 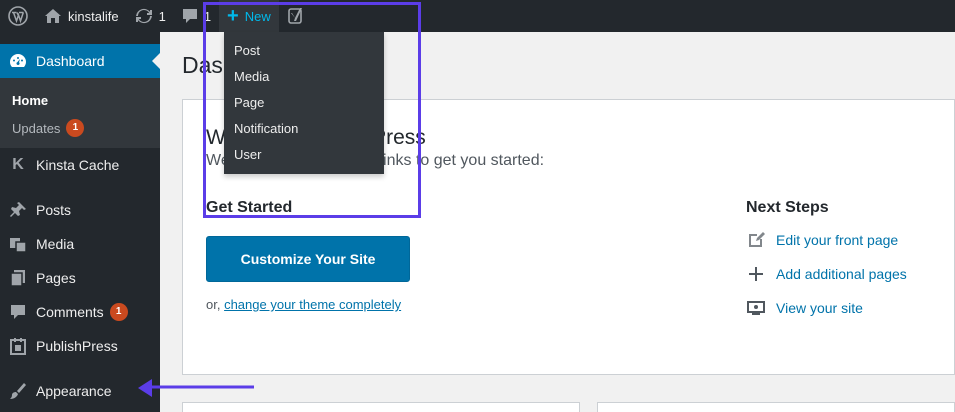 What do you see at coordinates (304, 77) in the screenshot?
I see `new-media-item: Media` at bounding box center [304, 77].